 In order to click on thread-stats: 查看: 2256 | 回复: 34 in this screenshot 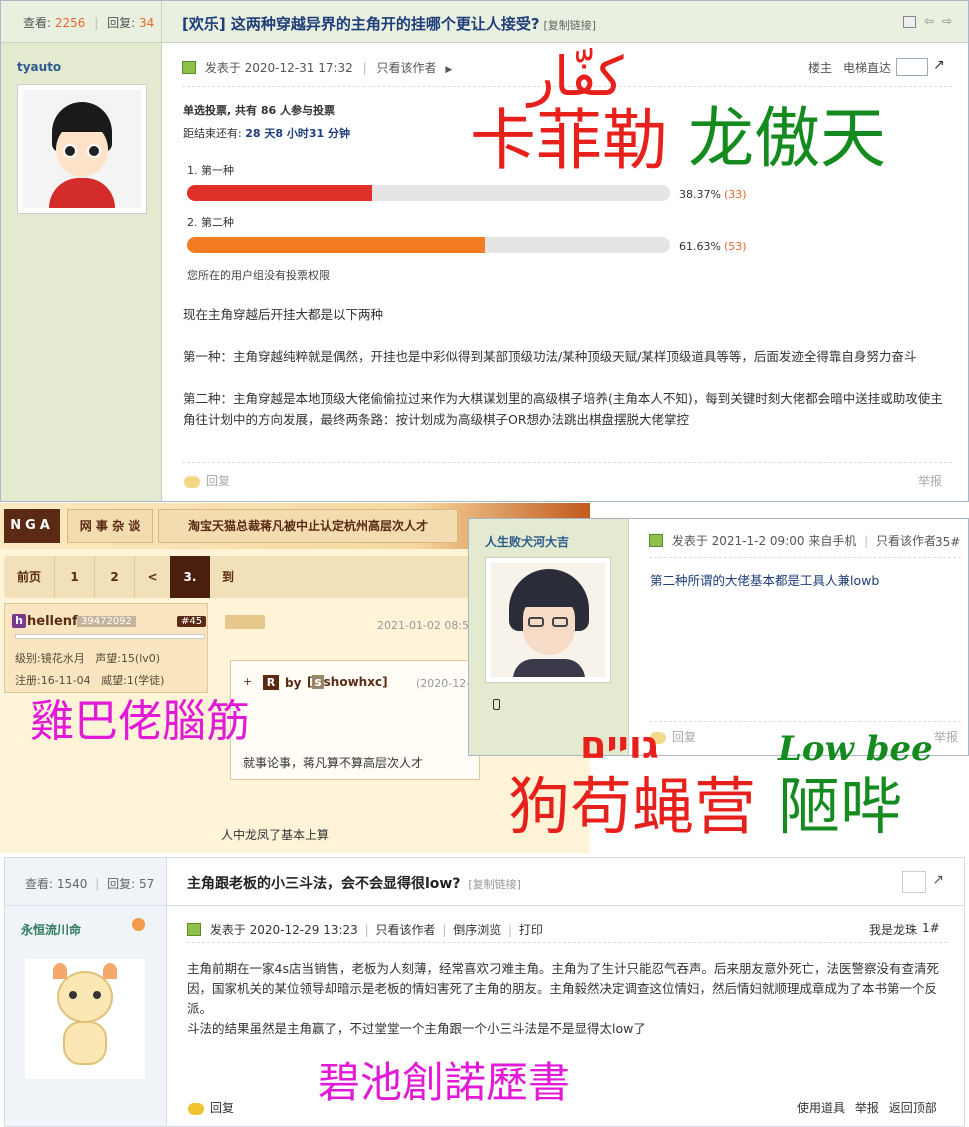, I will do `click(81, 22)`.